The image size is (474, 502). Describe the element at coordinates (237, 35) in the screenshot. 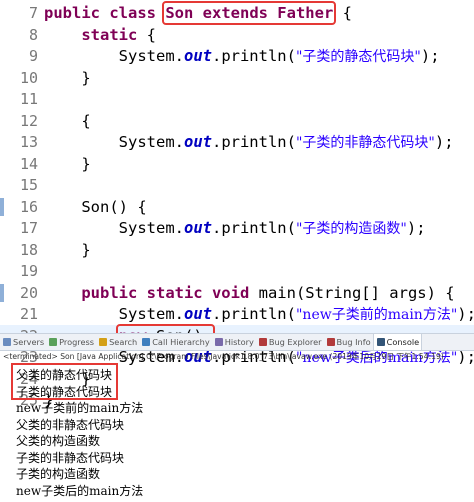

I see `code-line: 8 static {` at that location.